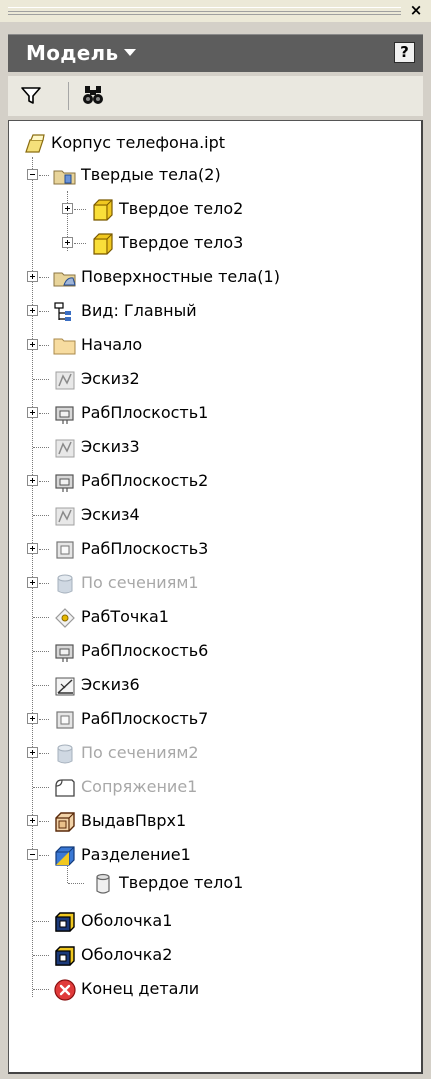  I want to click on filter-icon, so click(31, 95).